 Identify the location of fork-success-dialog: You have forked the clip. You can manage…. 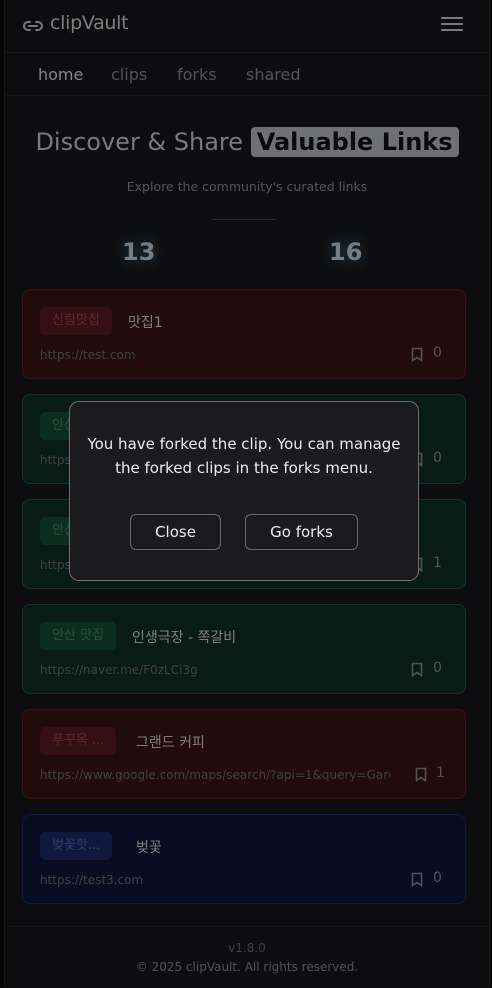
(244, 491).